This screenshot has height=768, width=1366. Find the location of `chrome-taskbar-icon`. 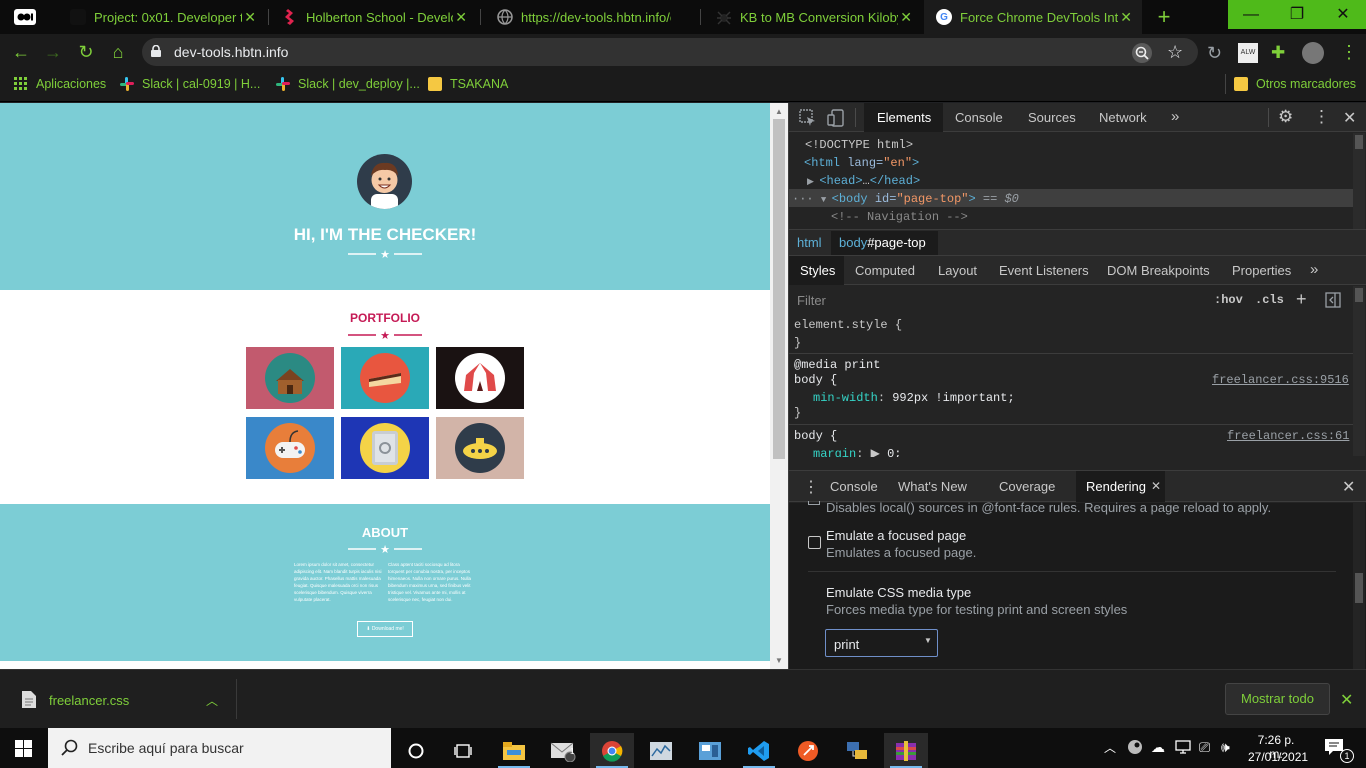

chrome-taskbar-icon is located at coordinates (612, 750).